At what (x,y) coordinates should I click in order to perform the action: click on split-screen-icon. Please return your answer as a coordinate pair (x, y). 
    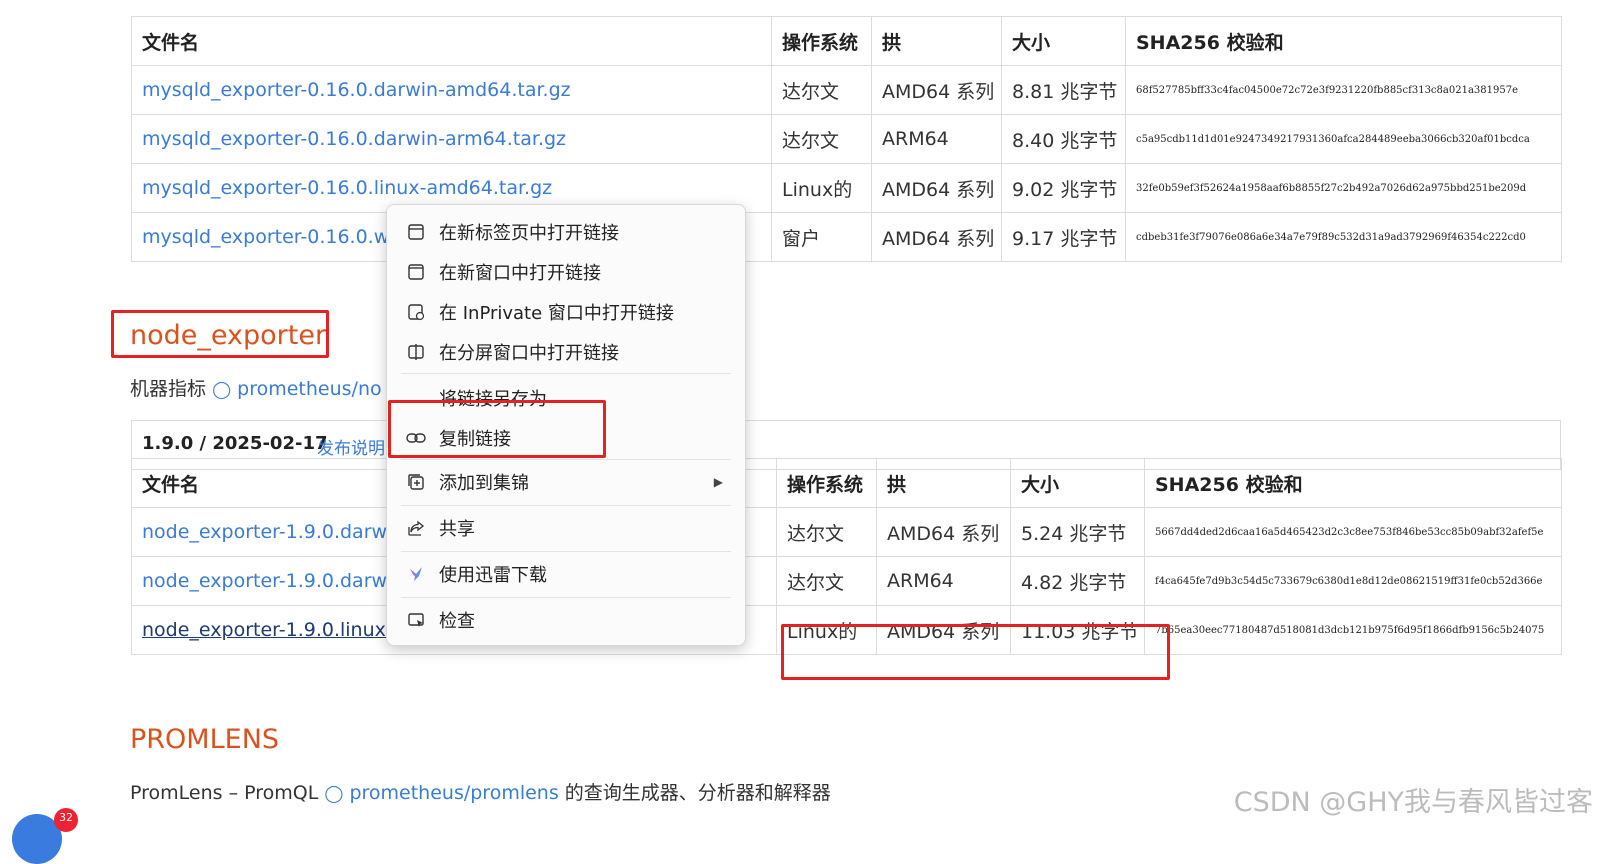
    Looking at the image, I should click on (416, 352).